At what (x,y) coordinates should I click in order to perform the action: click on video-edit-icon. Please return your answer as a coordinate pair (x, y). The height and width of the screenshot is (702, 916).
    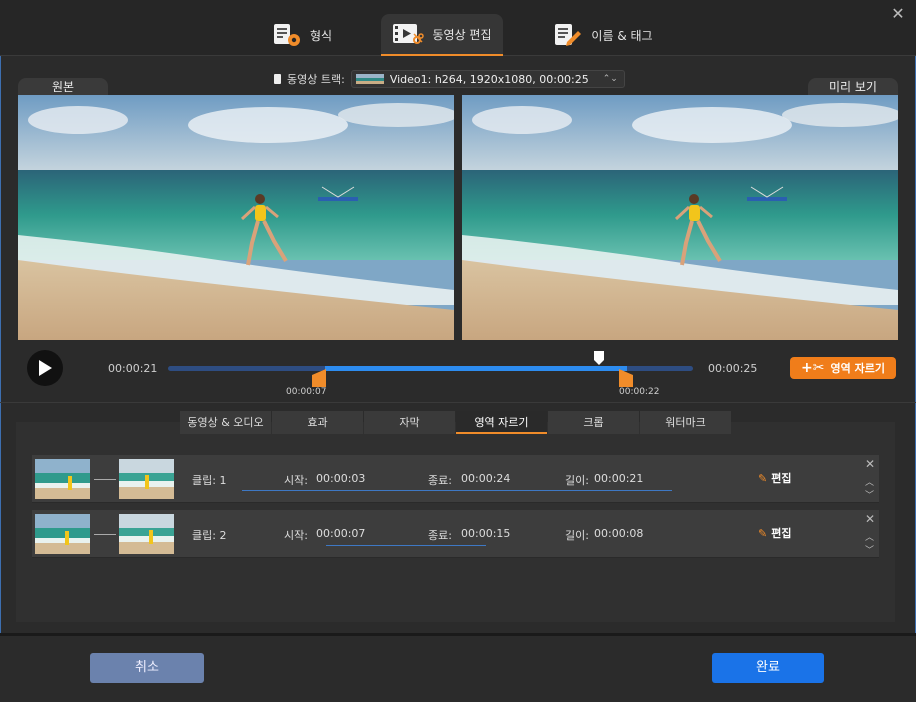
    Looking at the image, I should click on (408, 34).